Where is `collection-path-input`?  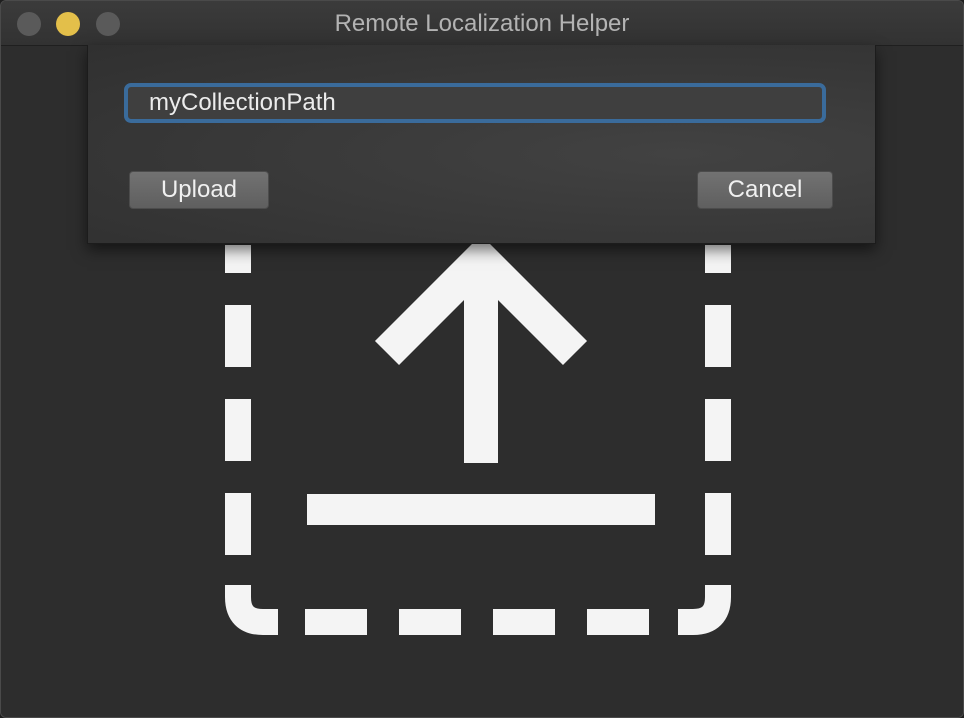 collection-path-input is located at coordinates (475, 103).